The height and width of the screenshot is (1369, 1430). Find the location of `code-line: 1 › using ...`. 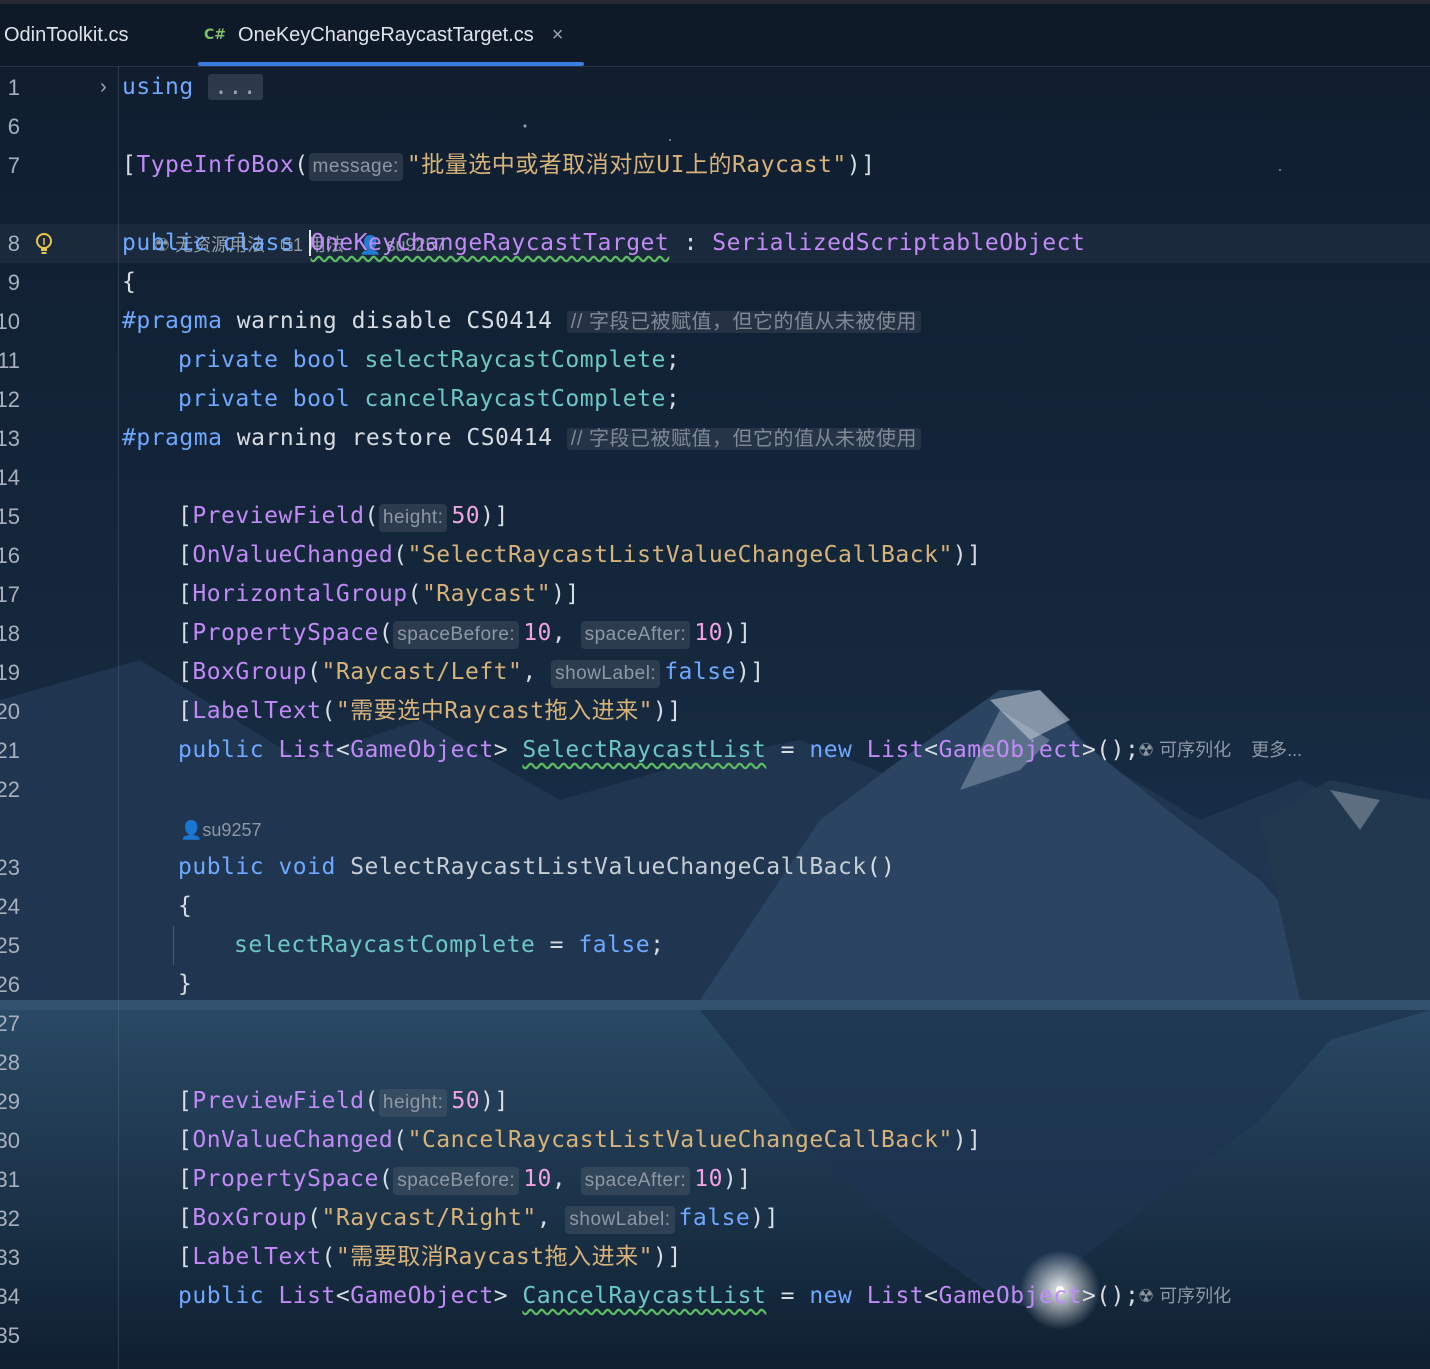

code-line: 1 › using ... is located at coordinates (715, 87).